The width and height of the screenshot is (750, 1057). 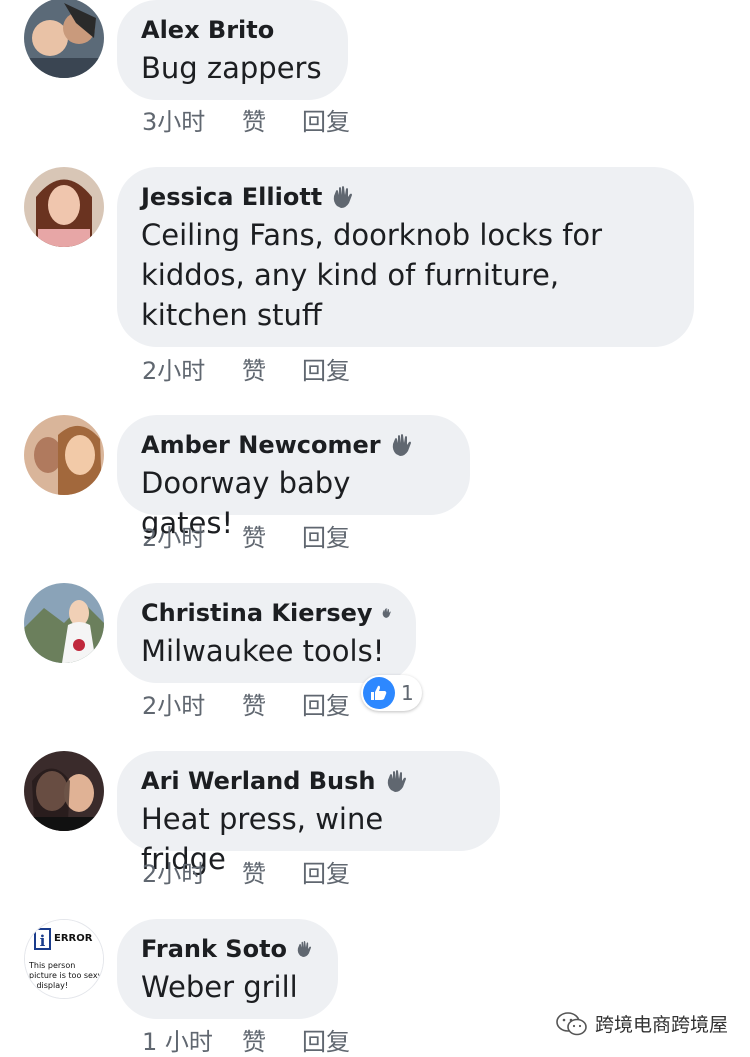 What do you see at coordinates (51, 965) in the screenshot?
I see `avatar-error-line: This person` at bounding box center [51, 965].